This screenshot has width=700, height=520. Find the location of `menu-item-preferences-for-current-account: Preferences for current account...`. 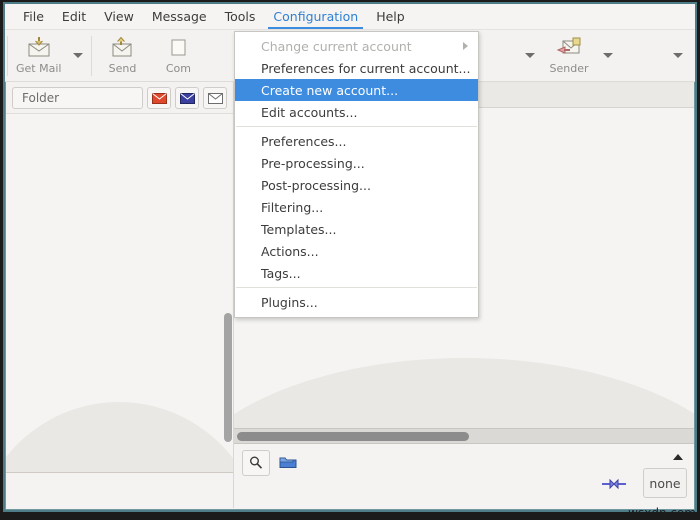

menu-item-preferences-for-current-account: Preferences for current account... is located at coordinates (356, 68).